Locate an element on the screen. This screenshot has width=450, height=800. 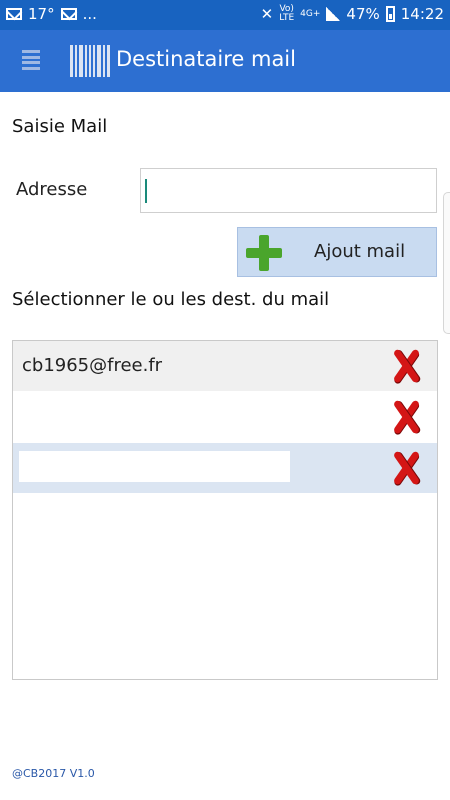
signal-icon is located at coordinates (333, 14).